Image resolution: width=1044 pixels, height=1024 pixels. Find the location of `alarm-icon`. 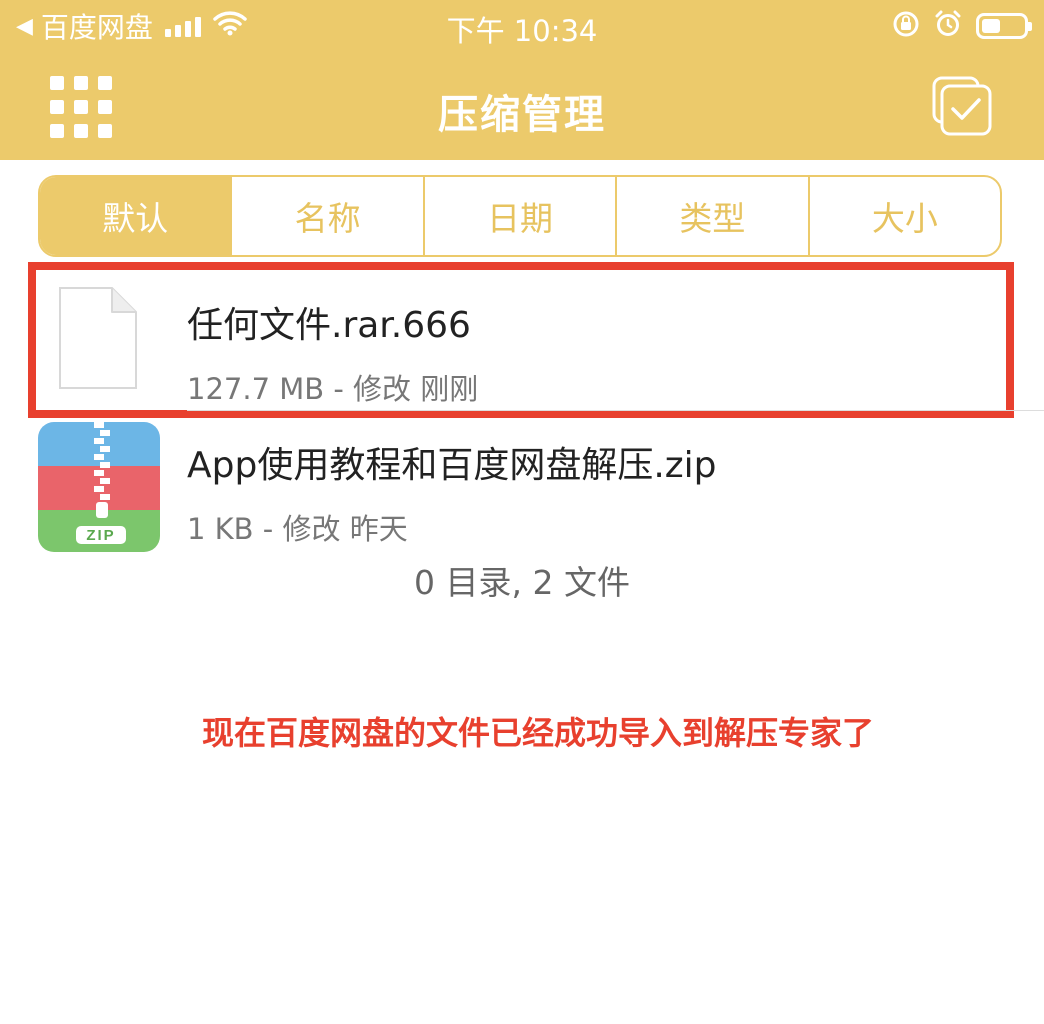

alarm-icon is located at coordinates (948, 26).